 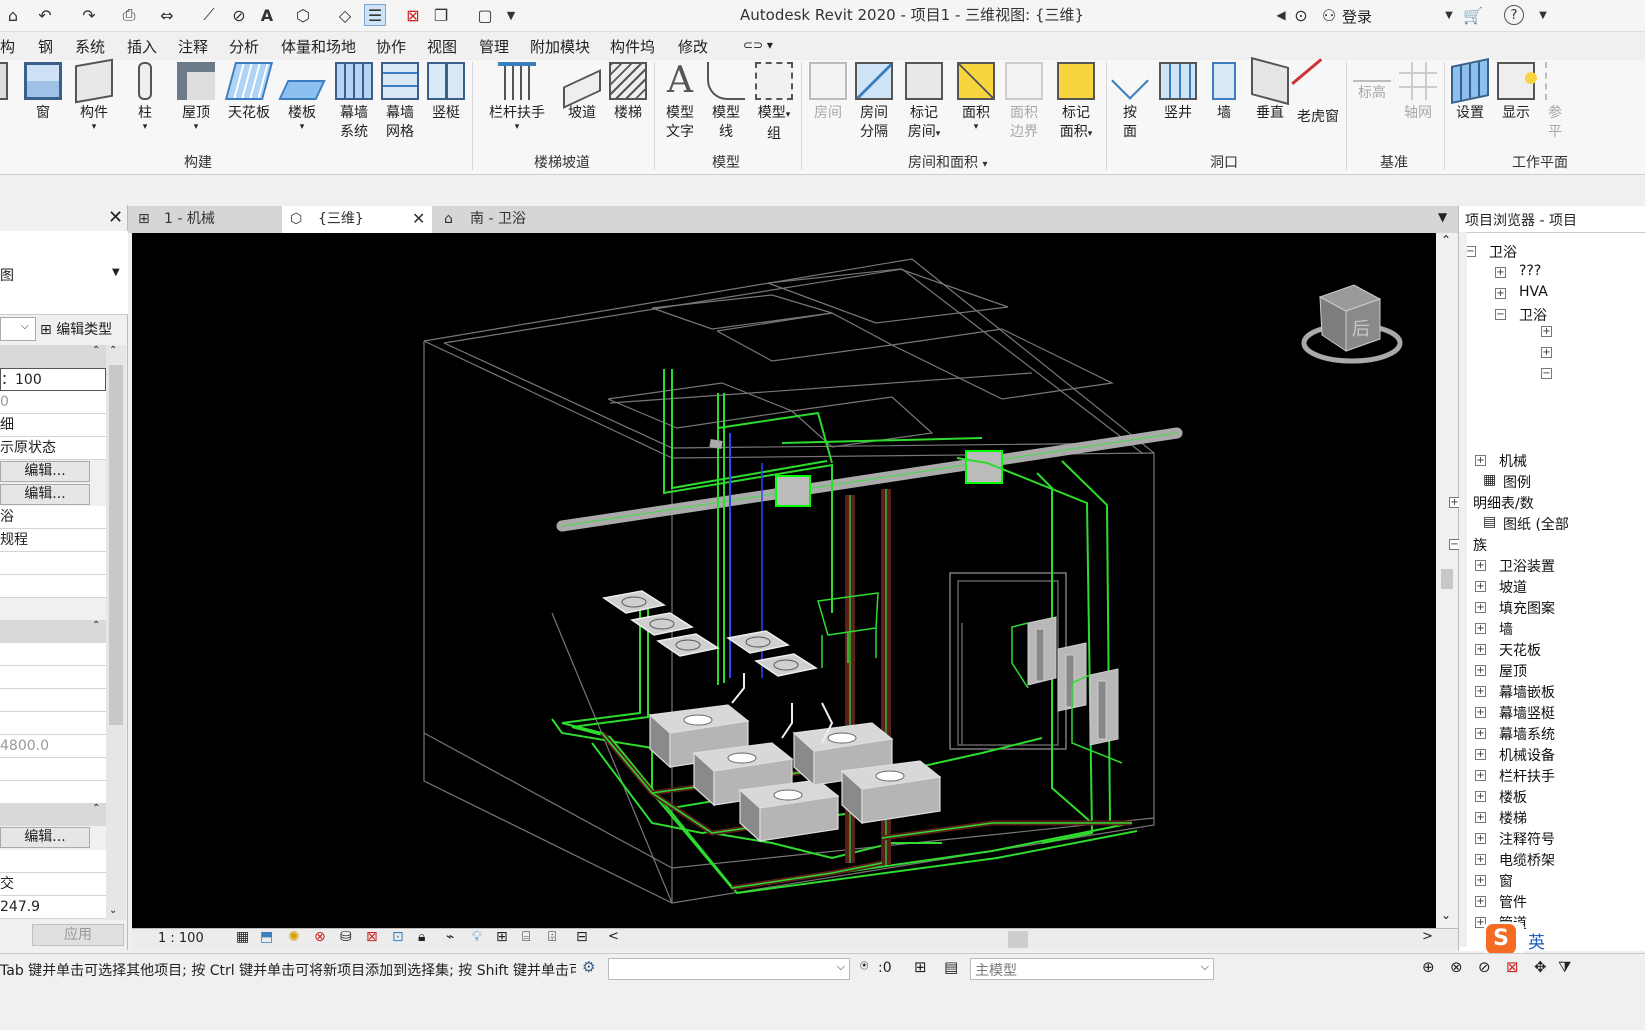 I want to click on model-line-tool: 模型线, so click(x=726, y=102).